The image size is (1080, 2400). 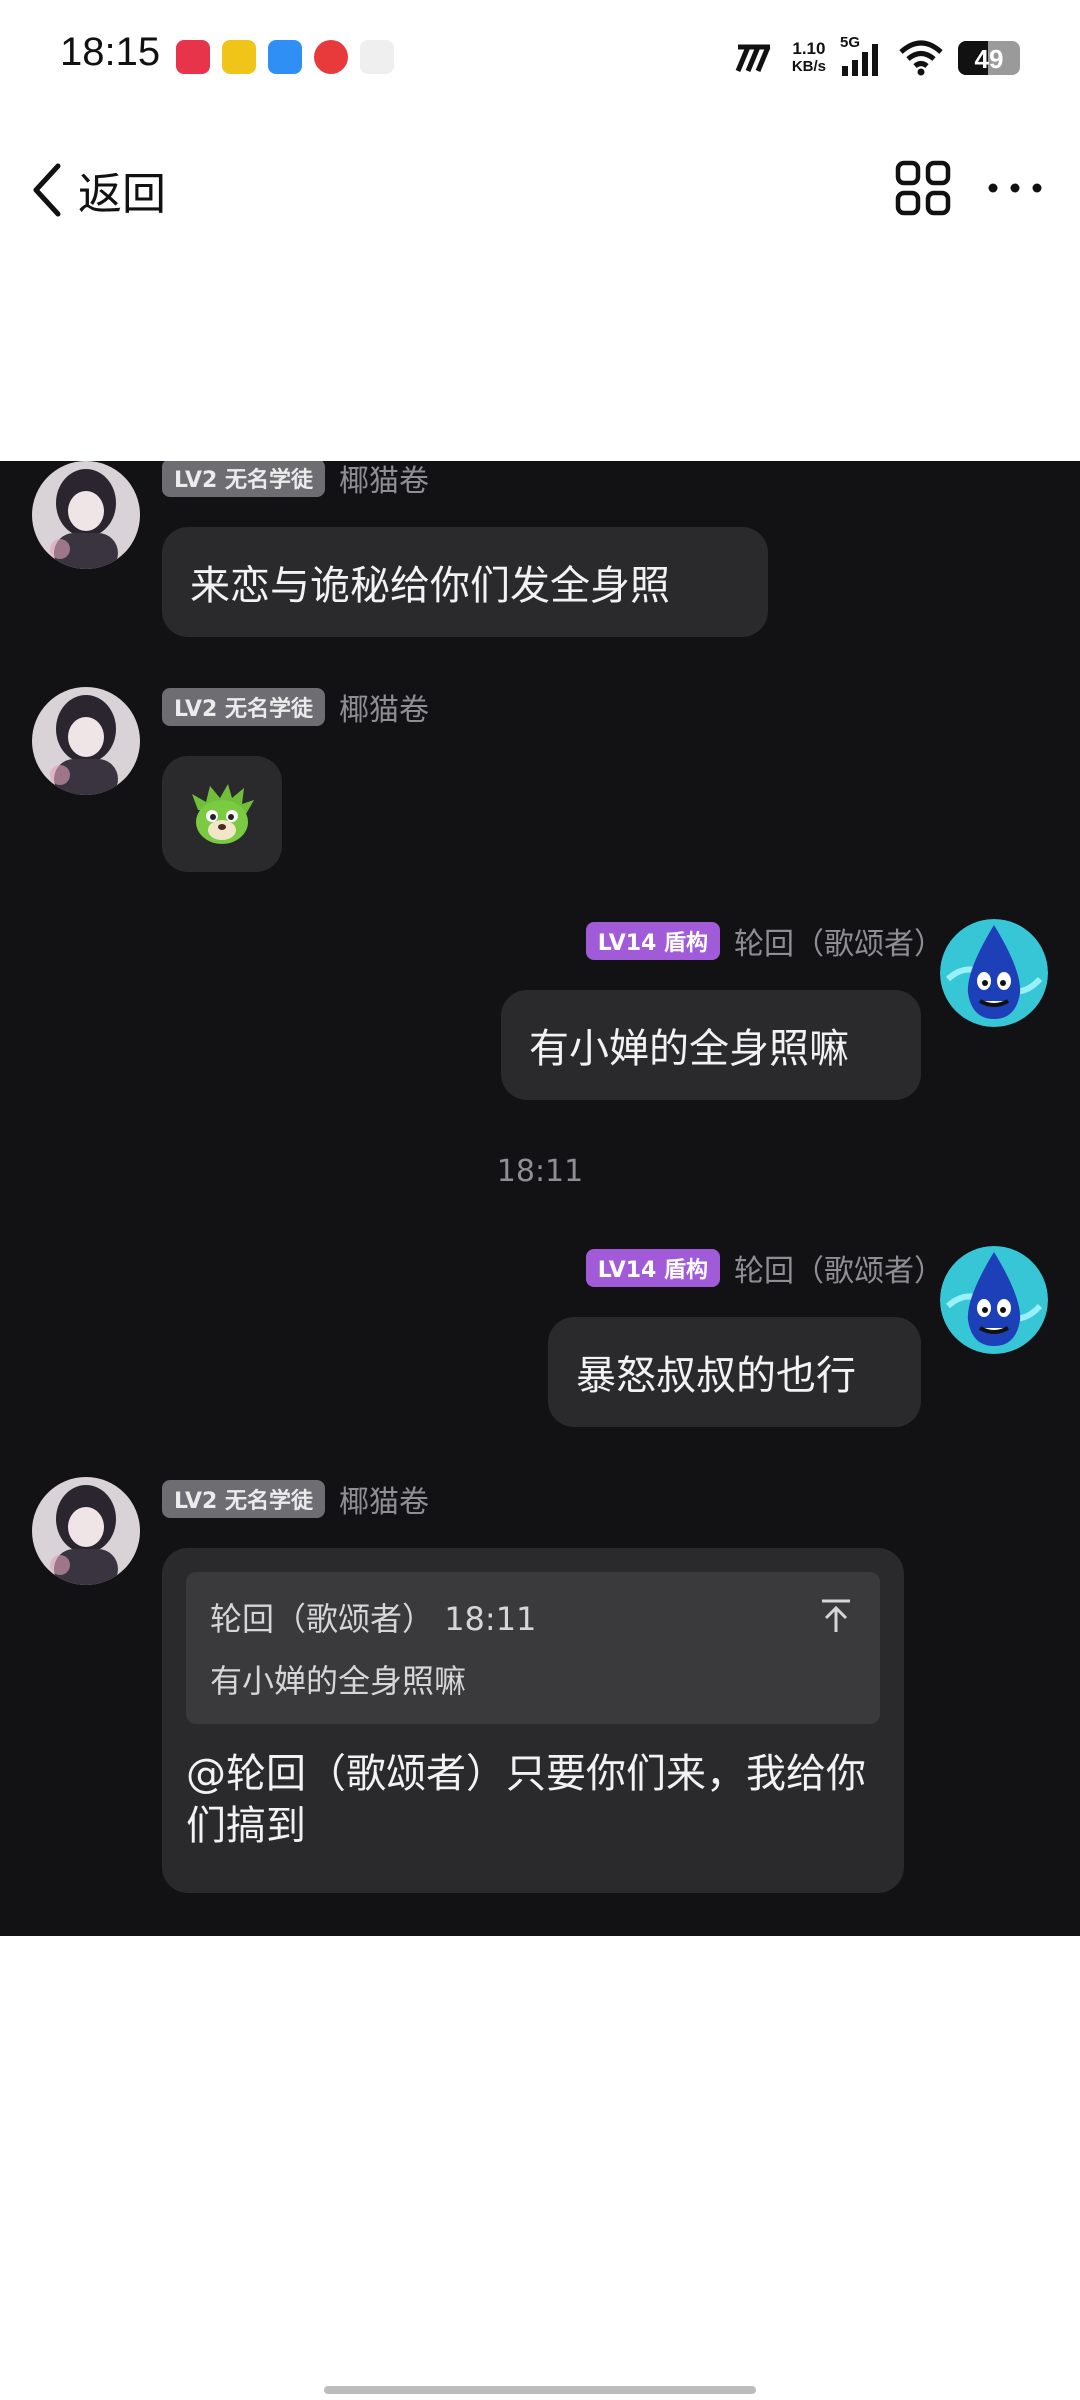 What do you see at coordinates (921, 58) in the screenshot?
I see `wifi-icon` at bounding box center [921, 58].